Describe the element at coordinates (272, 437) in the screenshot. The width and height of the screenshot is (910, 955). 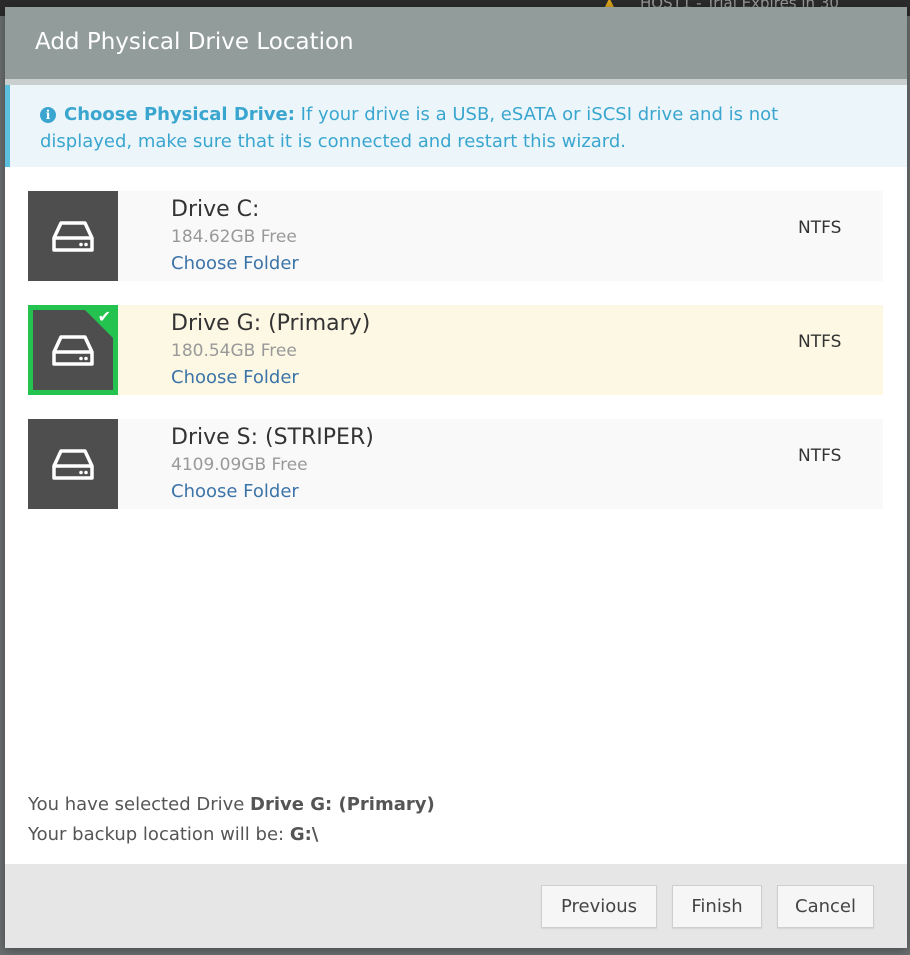
I see `drive-name: Drive S: (STRIPER)` at that location.